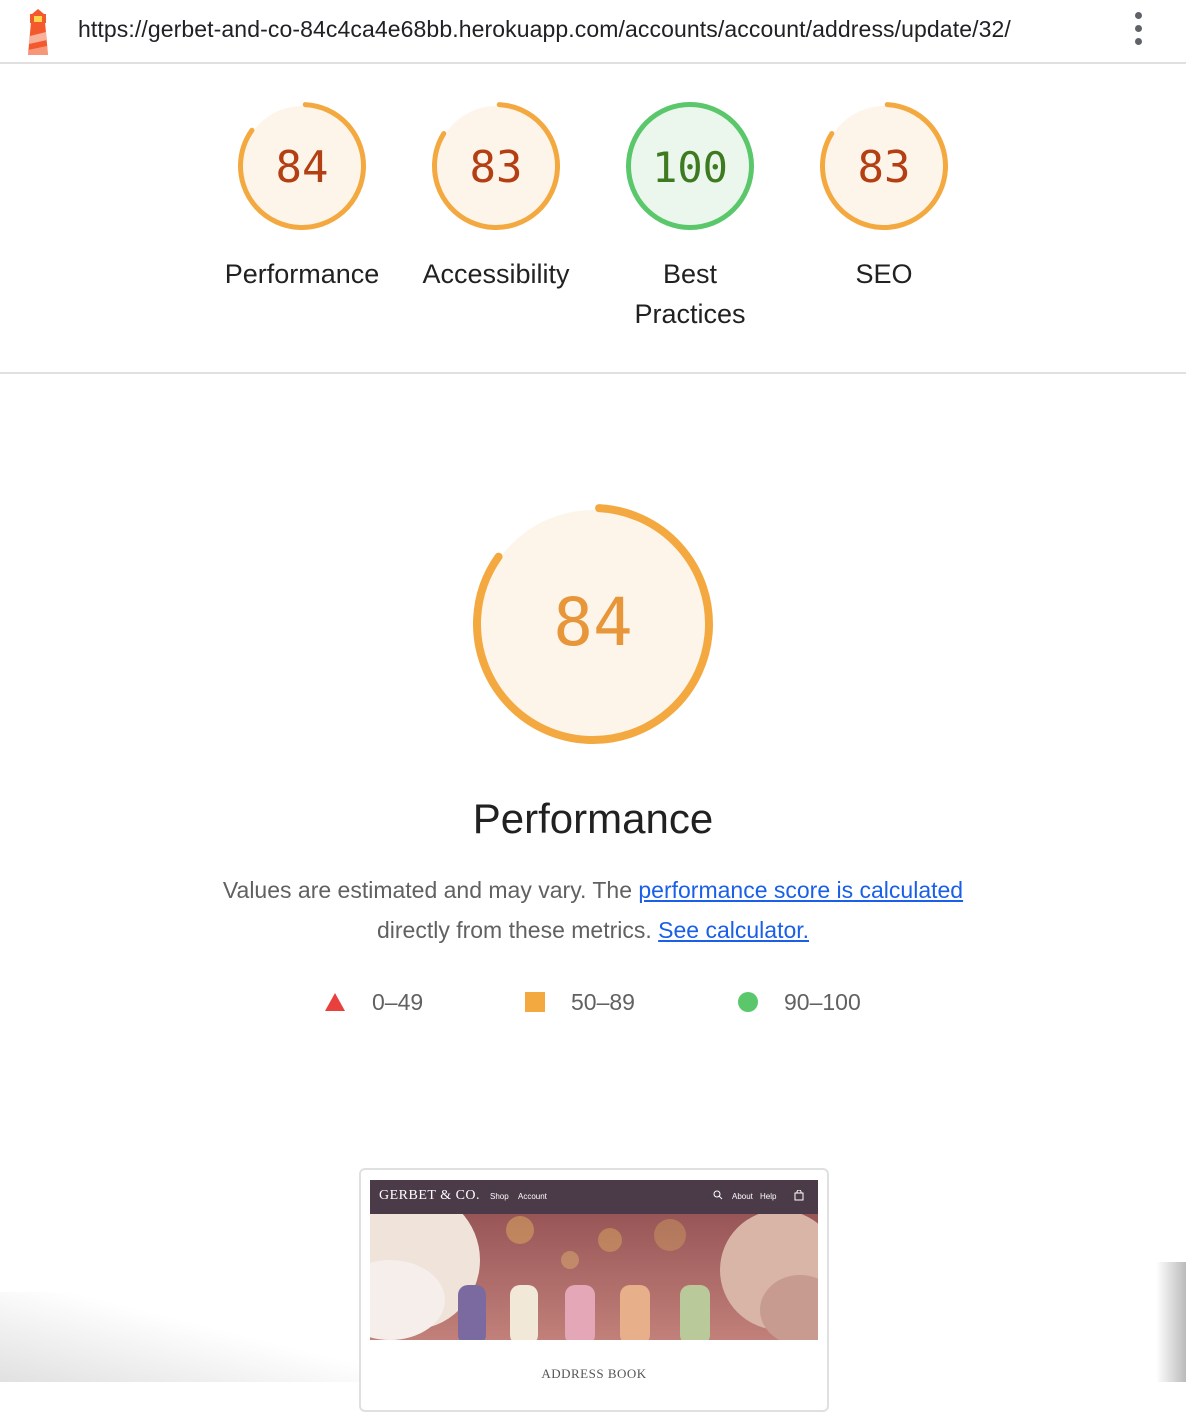 This screenshot has width=1186, height=1412. I want to click on legend-range: 0–49, so click(398, 1001).